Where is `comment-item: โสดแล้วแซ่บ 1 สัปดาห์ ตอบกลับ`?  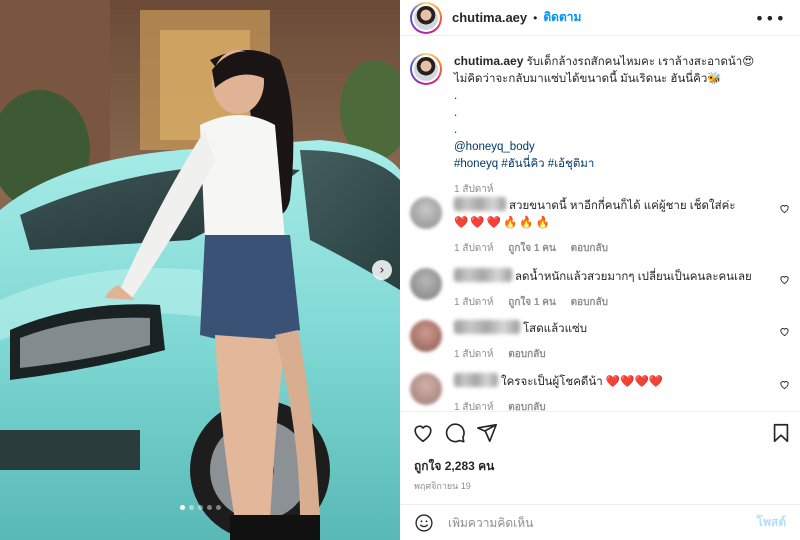 comment-item: โสดแล้วแซ่บ 1 สัปดาห์ ตอบกลับ is located at coordinates (600, 341).